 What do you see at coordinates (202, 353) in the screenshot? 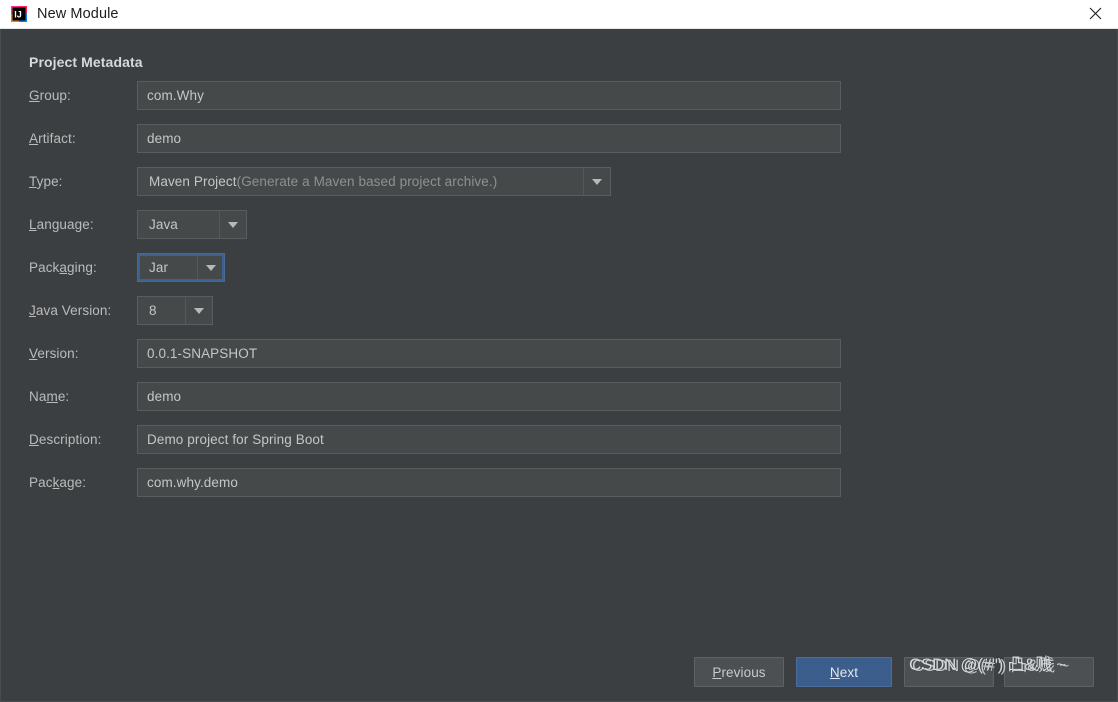
I see `version-input-value: 0.0.1-SNAPSHOT` at bounding box center [202, 353].